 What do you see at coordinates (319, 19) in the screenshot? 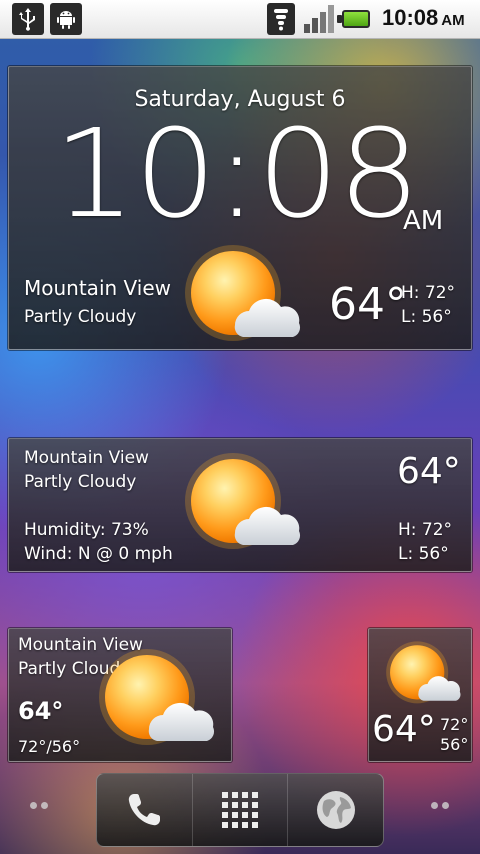
I see `signal-icon` at bounding box center [319, 19].